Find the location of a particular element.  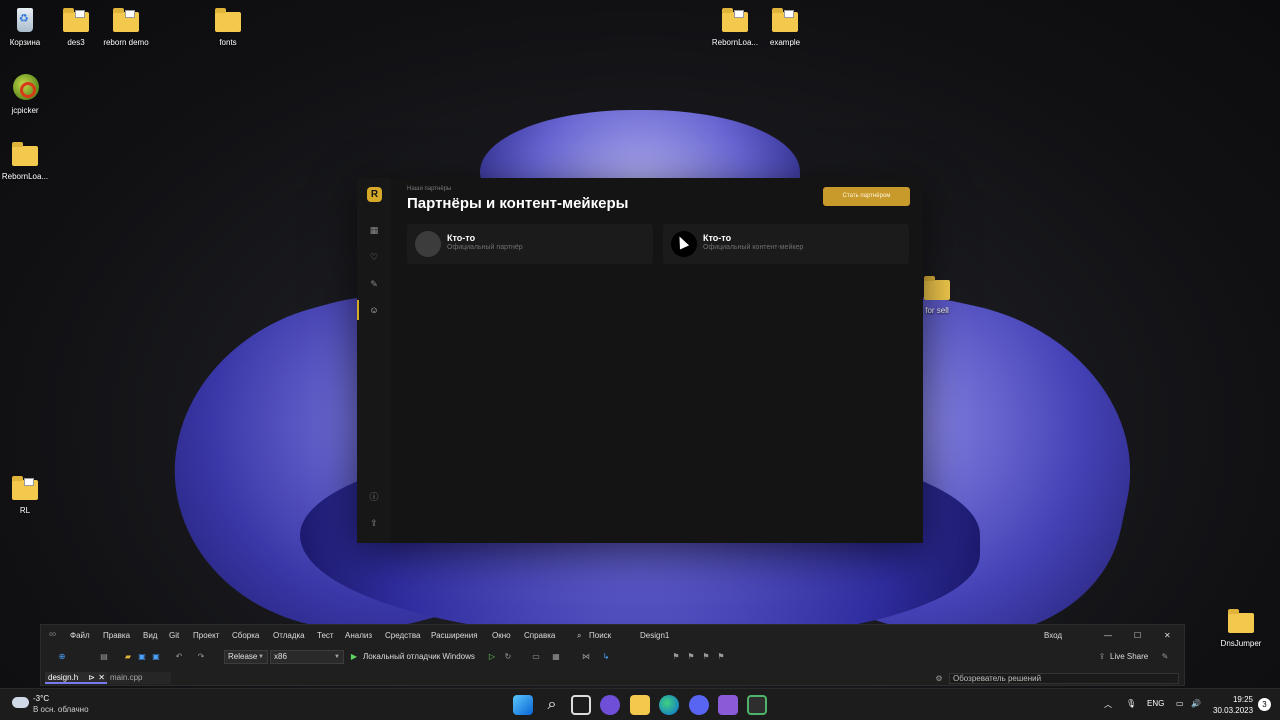

live-share-icon: ⇪ is located at coordinates (1102, 657).